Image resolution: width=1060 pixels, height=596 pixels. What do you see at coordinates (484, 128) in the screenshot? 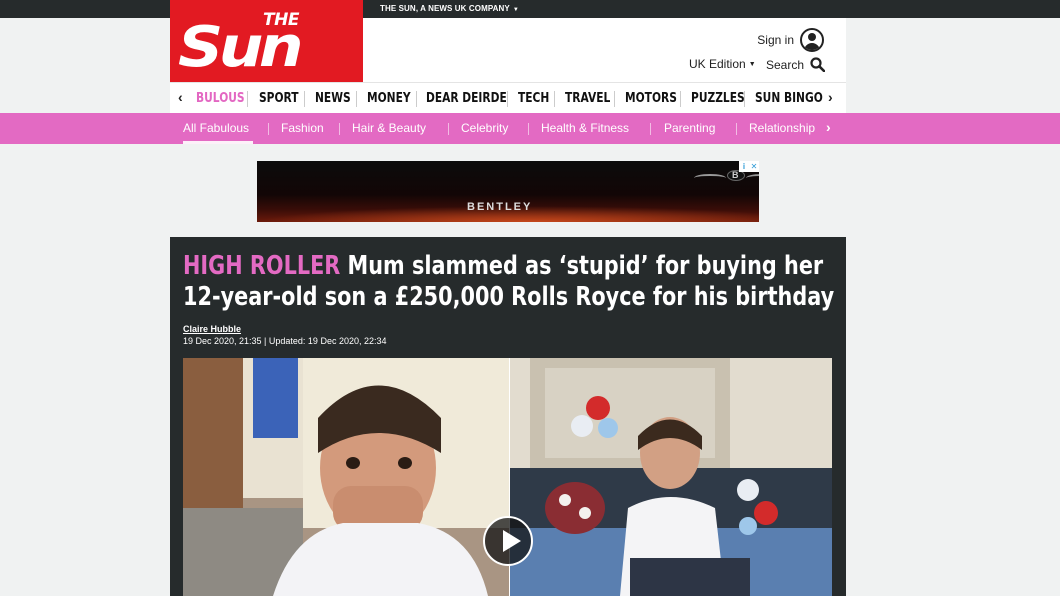
I see `subnav-item-celebrity: Celebrity` at bounding box center [484, 128].